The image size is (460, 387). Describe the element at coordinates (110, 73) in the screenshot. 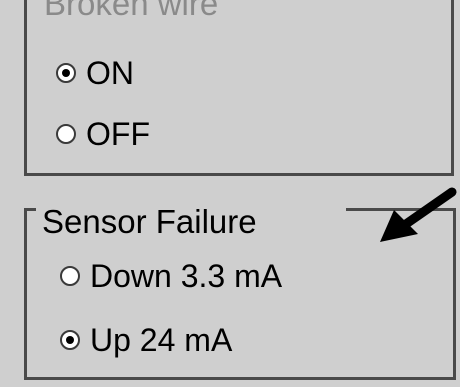

I see `broken-wire-on-label: ON` at that location.